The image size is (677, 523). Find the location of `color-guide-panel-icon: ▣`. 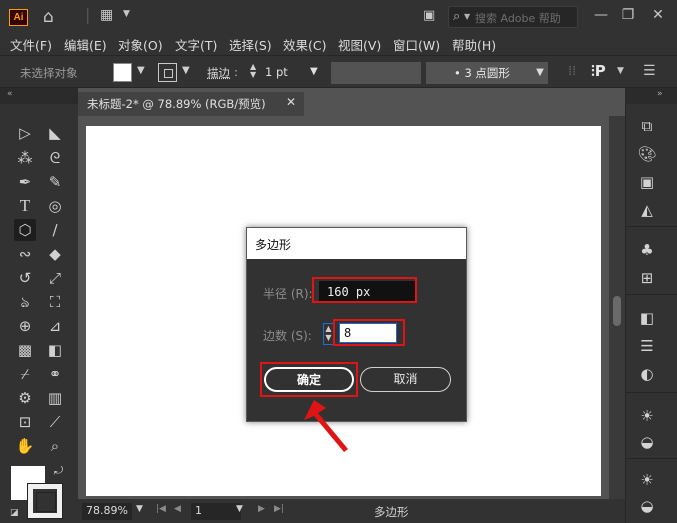

color-guide-panel-icon: ▣ is located at coordinates (647, 182).